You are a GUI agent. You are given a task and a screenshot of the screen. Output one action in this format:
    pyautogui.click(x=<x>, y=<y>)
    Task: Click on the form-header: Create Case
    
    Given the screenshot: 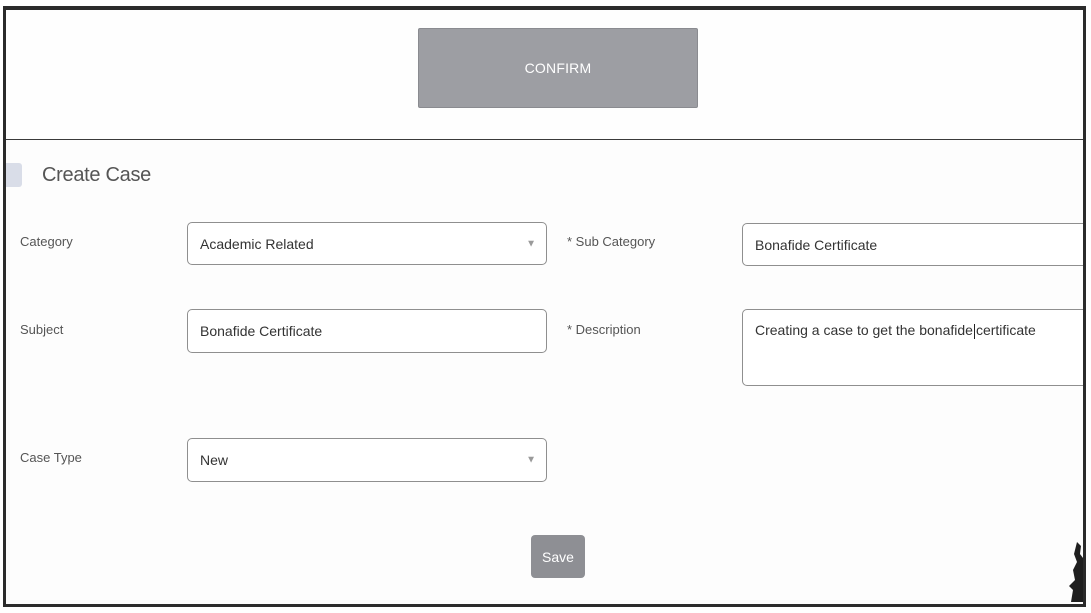 What is the action you would take?
    pyautogui.click(x=78, y=175)
    